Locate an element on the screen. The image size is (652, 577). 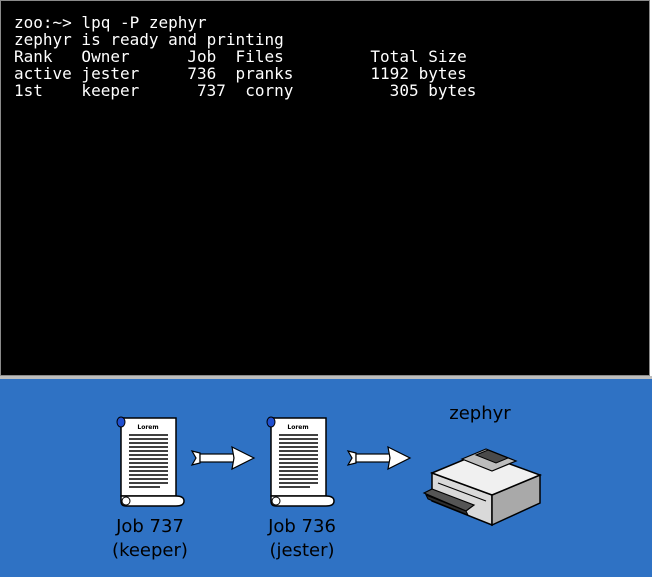
job-caption: Job 737 (keeper) is located at coordinates (150, 539).